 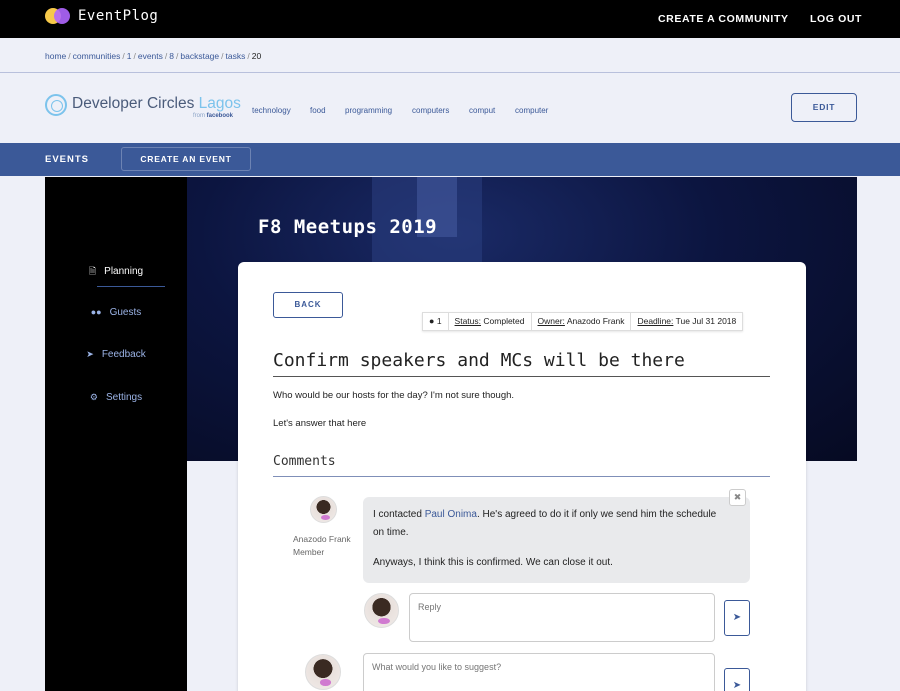 What do you see at coordinates (562, 617) in the screenshot?
I see `reply-input` at bounding box center [562, 617].